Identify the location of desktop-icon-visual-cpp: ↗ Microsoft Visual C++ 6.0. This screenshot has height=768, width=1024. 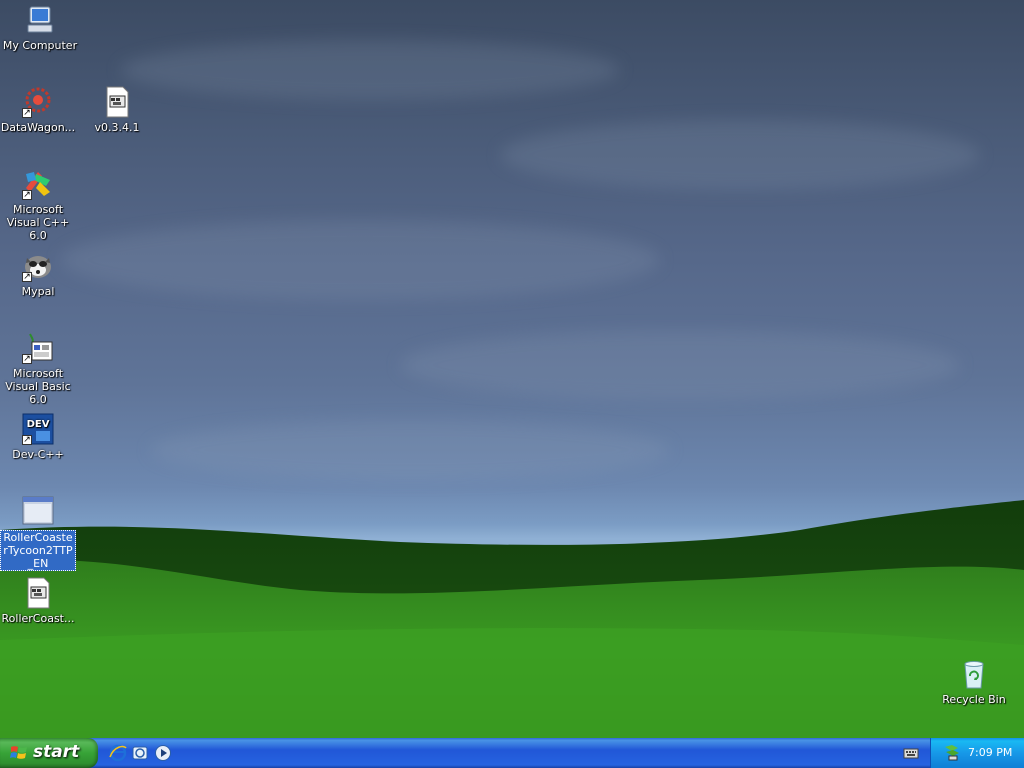
(39, 205).